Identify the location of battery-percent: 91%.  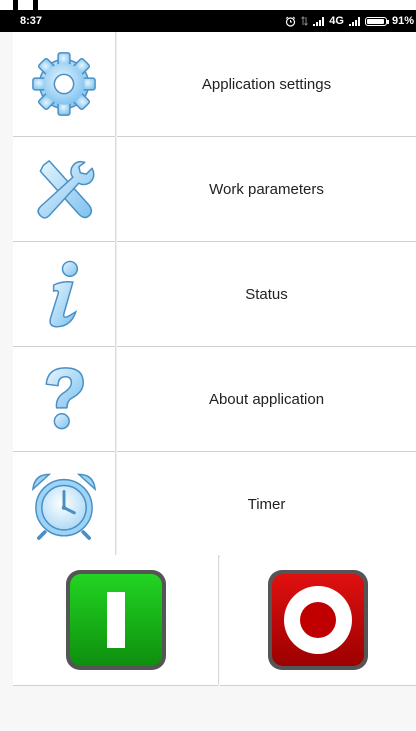
(402, 21).